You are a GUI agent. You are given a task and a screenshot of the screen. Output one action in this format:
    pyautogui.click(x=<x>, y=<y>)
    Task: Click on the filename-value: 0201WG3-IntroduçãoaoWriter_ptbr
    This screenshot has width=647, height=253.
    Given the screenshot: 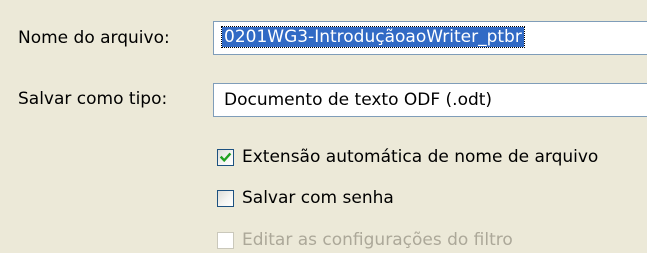 What is the action you would take?
    pyautogui.click(x=373, y=37)
    